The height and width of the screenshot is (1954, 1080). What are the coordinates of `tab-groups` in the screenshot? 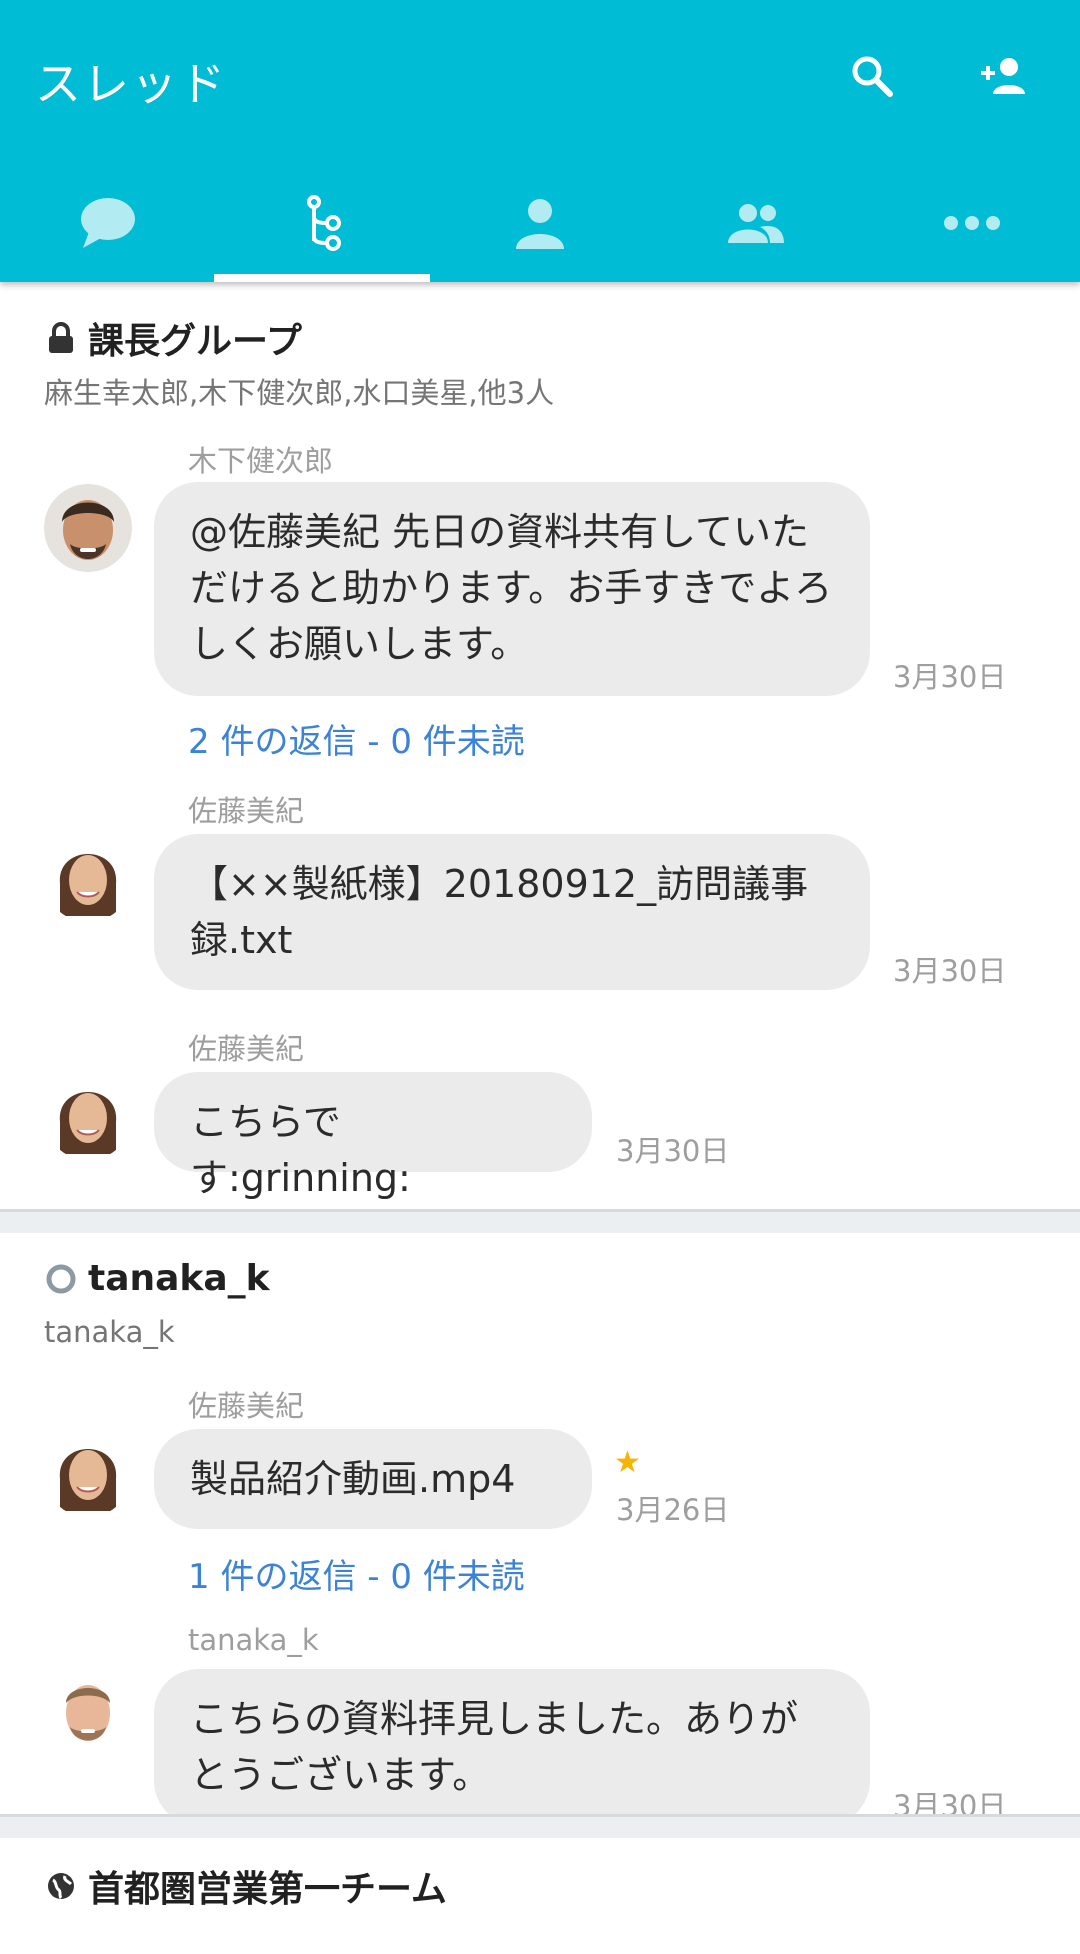 It's located at (756, 225).